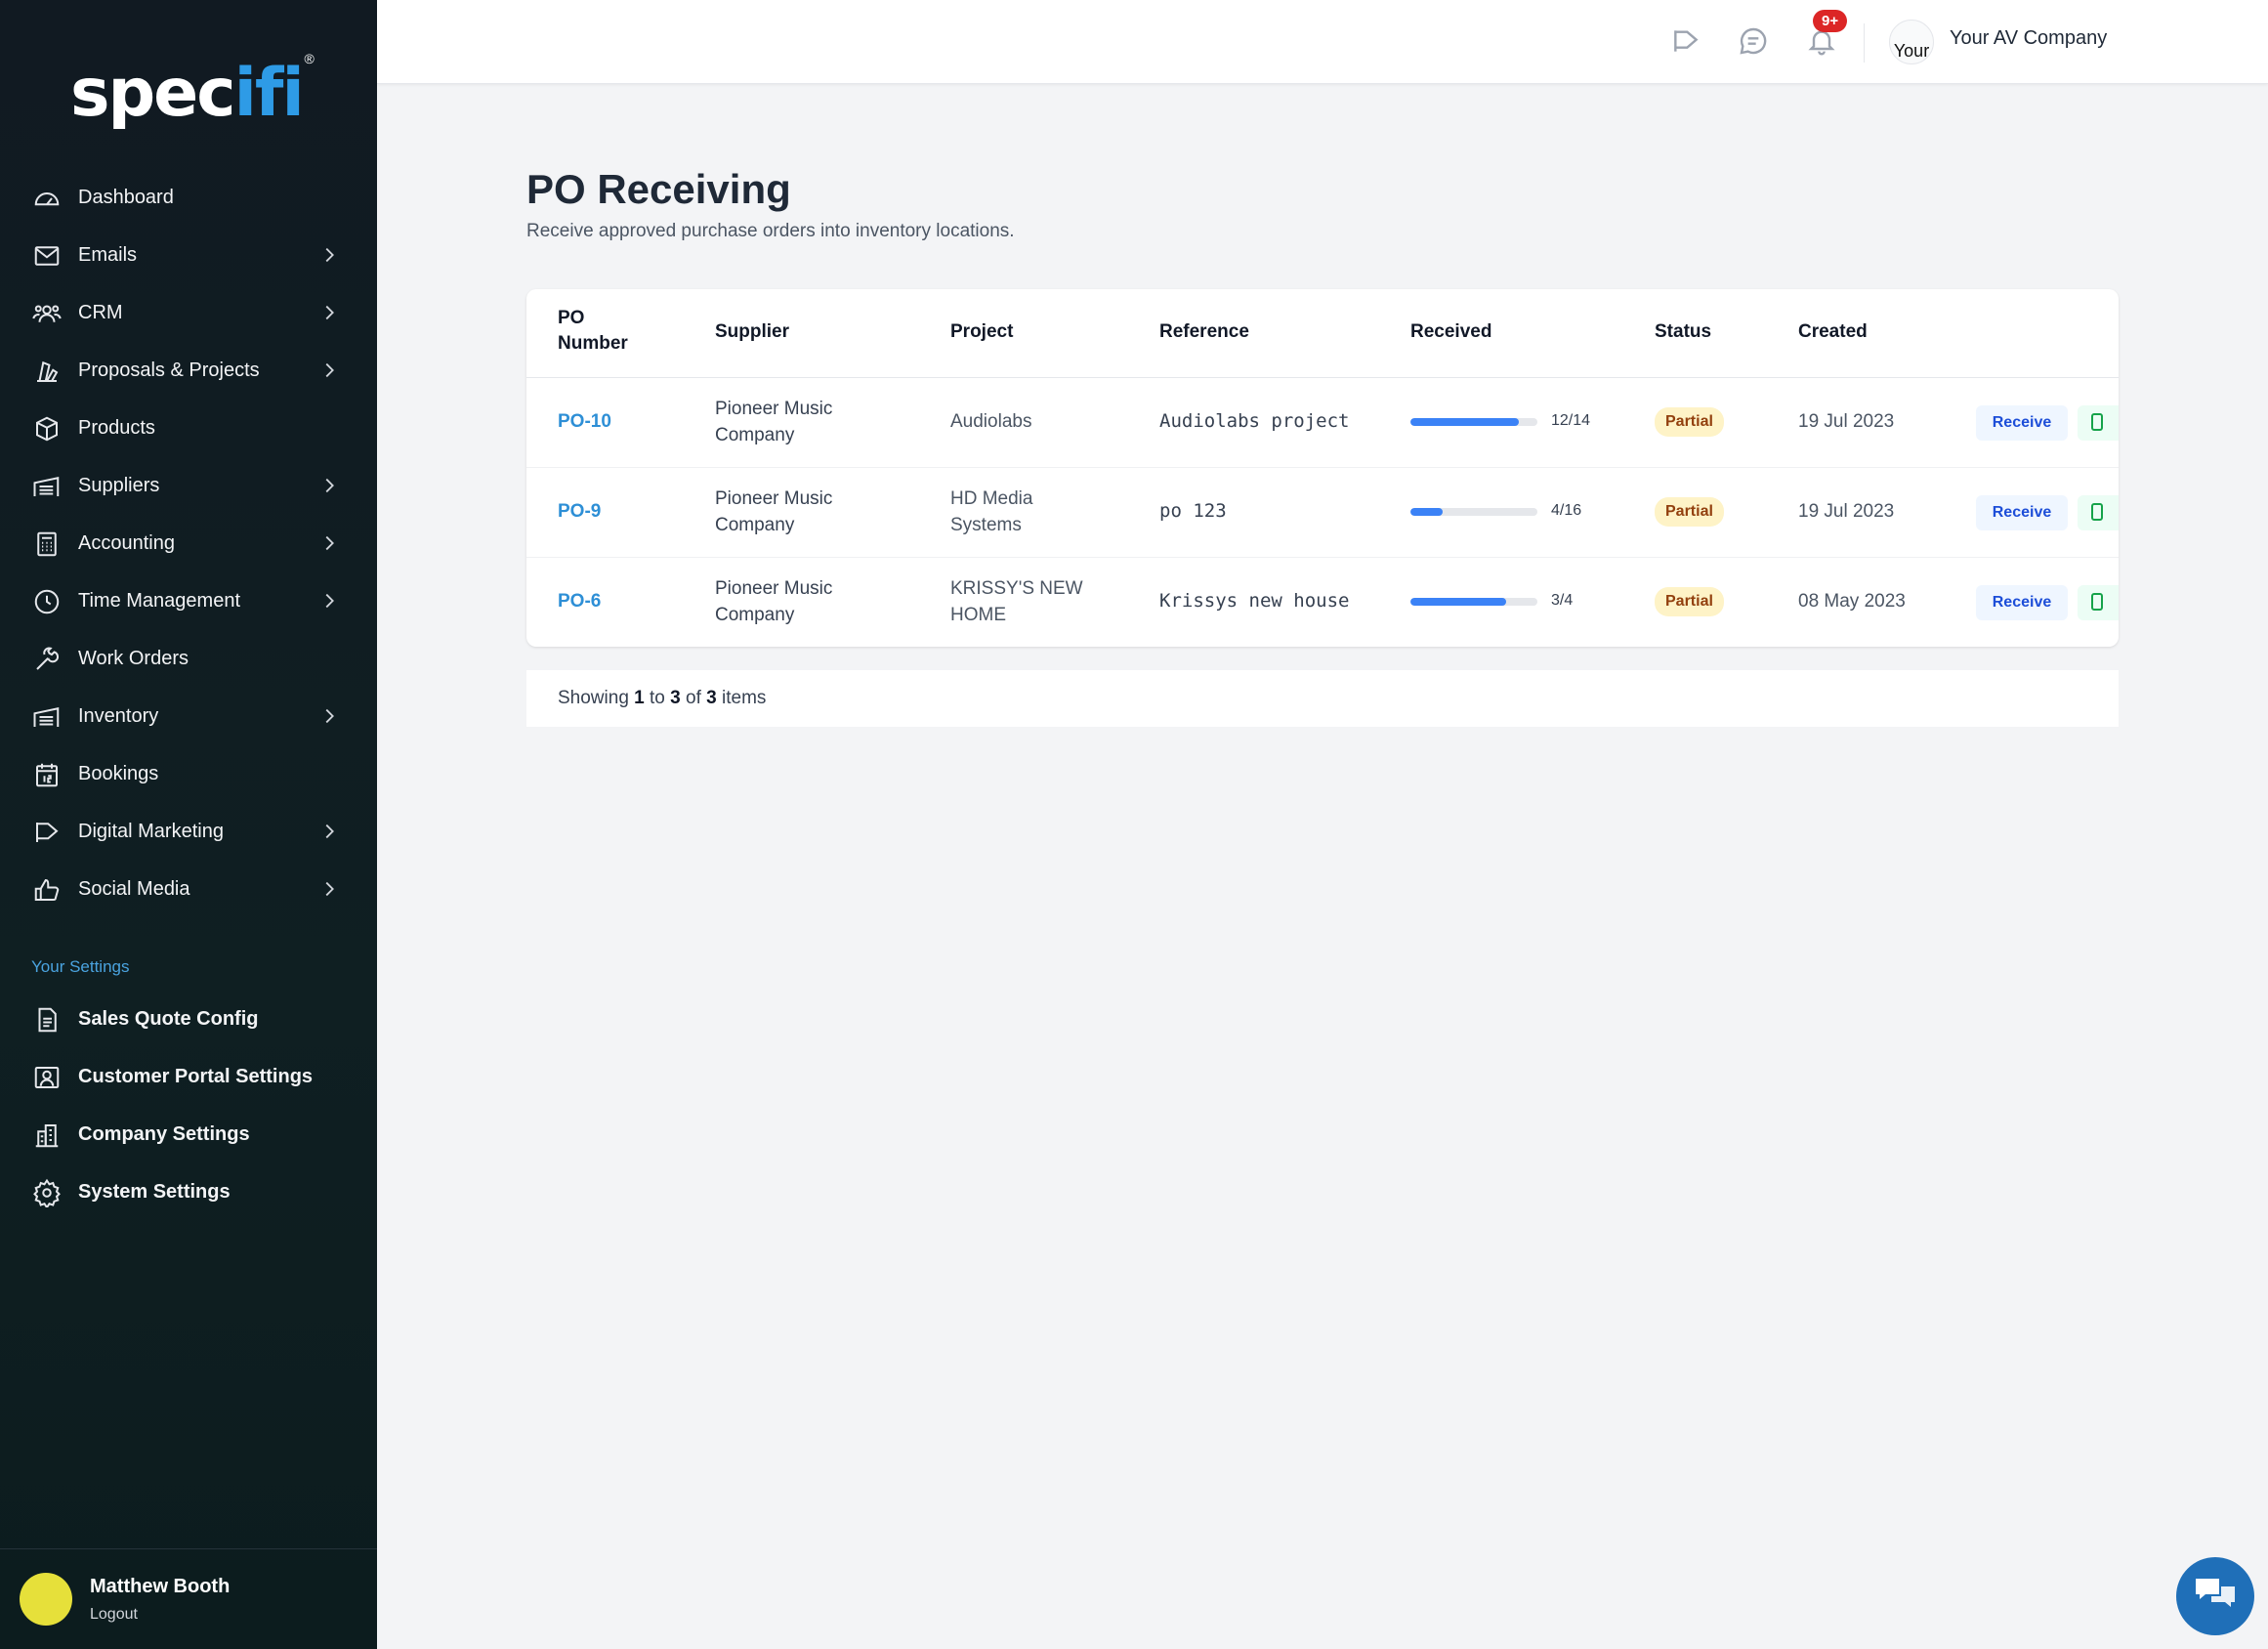 Image resolution: width=2268 pixels, height=1649 pixels. What do you see at coordinates (986, 525) in the screenshot?
I see `project-text: Systems` at bounding box center [986, 525].